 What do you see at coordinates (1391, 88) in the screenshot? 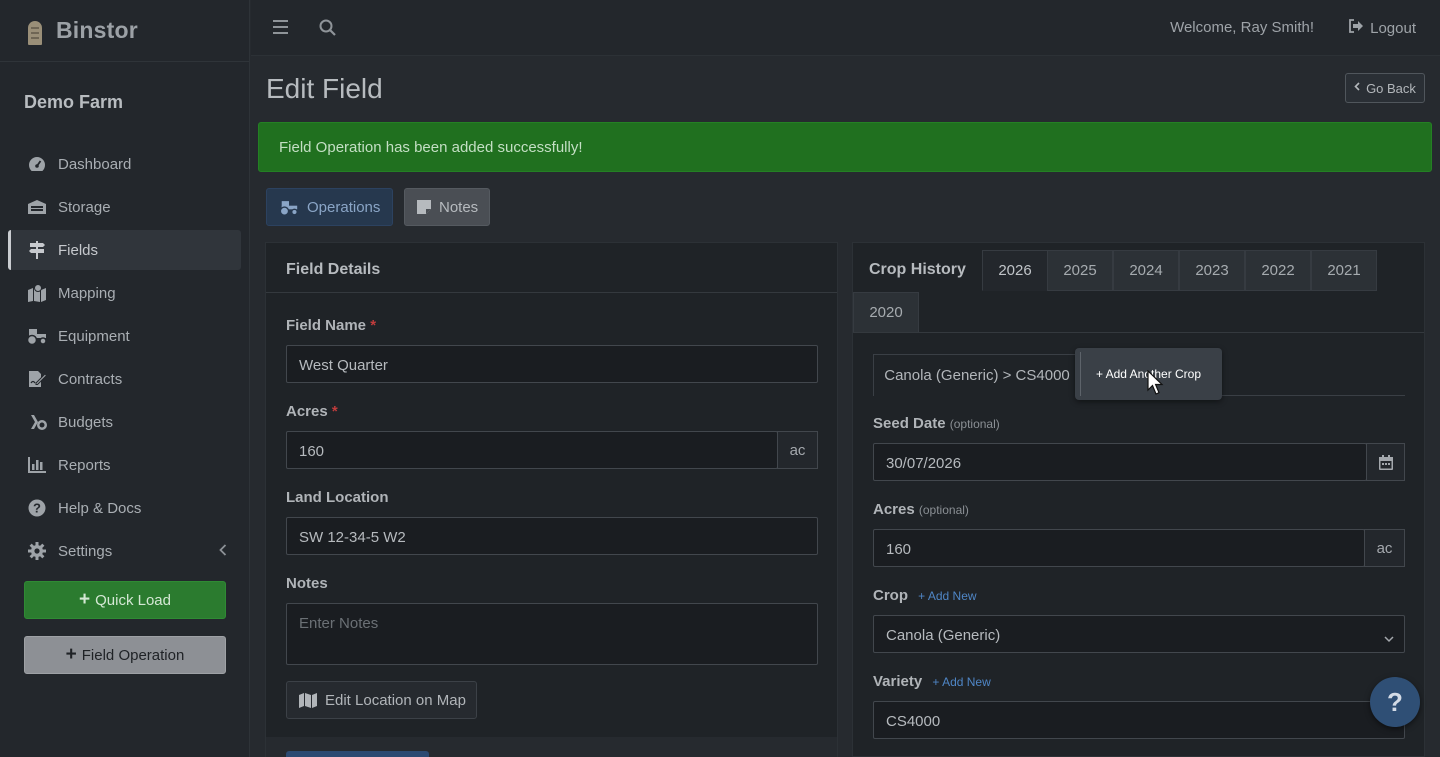
I see `go-back-label: Go Back` at bounding box center [1391, 88].